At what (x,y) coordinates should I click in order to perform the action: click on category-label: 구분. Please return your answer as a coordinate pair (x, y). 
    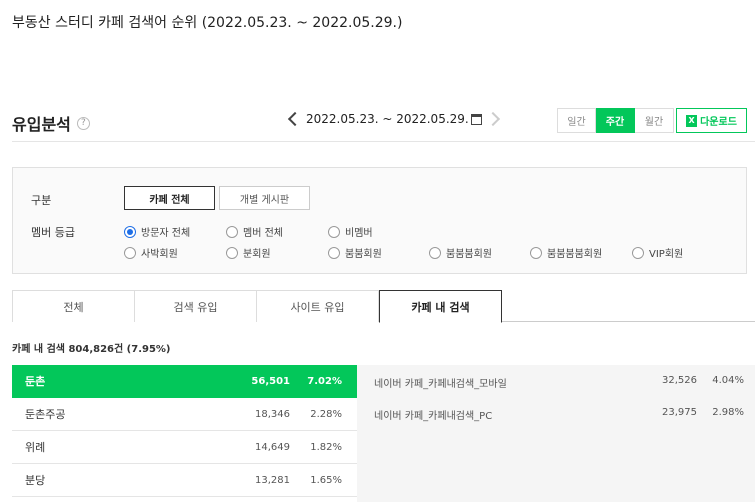
    Looking at the image, I should click on (41, 200).